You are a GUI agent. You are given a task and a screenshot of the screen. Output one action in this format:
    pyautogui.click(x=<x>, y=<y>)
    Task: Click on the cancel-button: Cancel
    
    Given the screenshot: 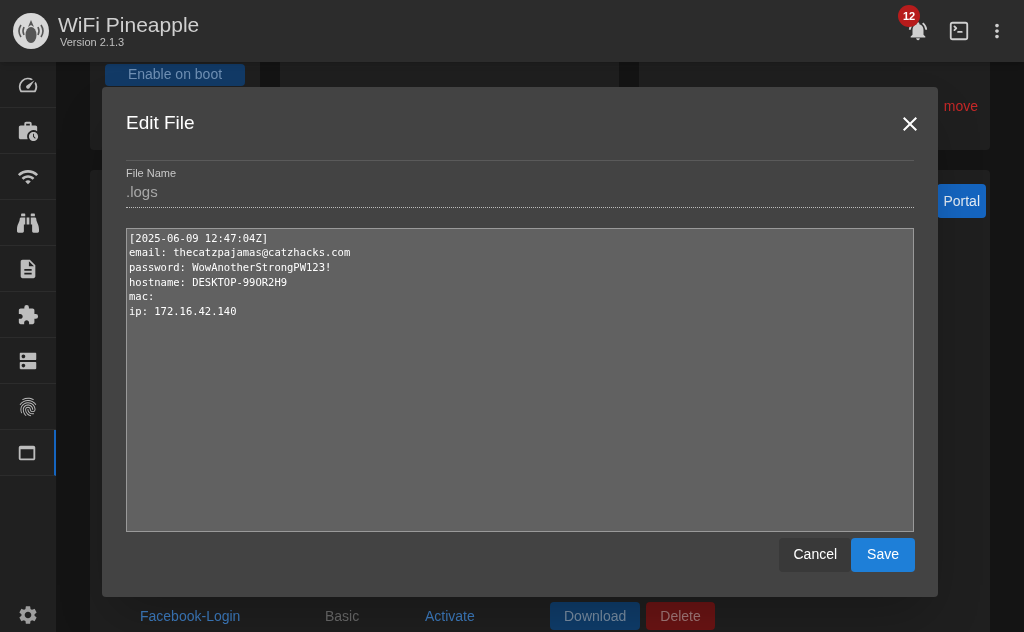 What is the action you would take?
    pyautogui.click(x=815, y=554)
    